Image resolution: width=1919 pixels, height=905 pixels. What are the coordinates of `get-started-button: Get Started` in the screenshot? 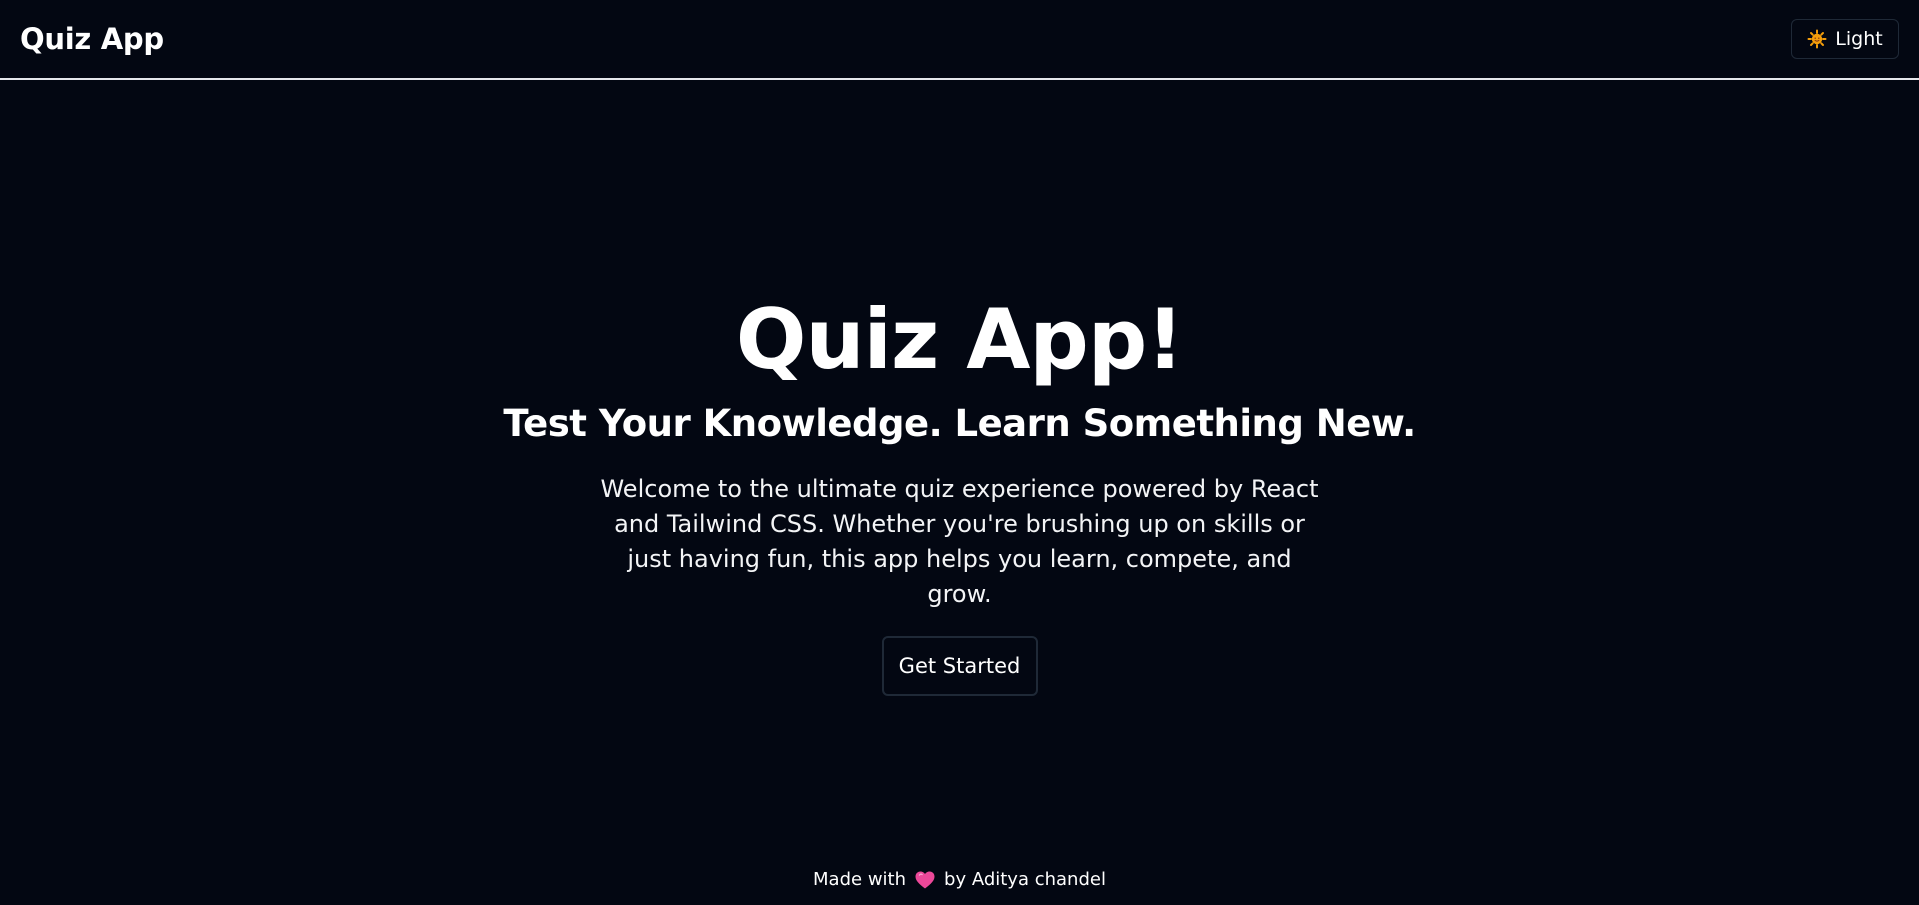 It's located at (959, 666).